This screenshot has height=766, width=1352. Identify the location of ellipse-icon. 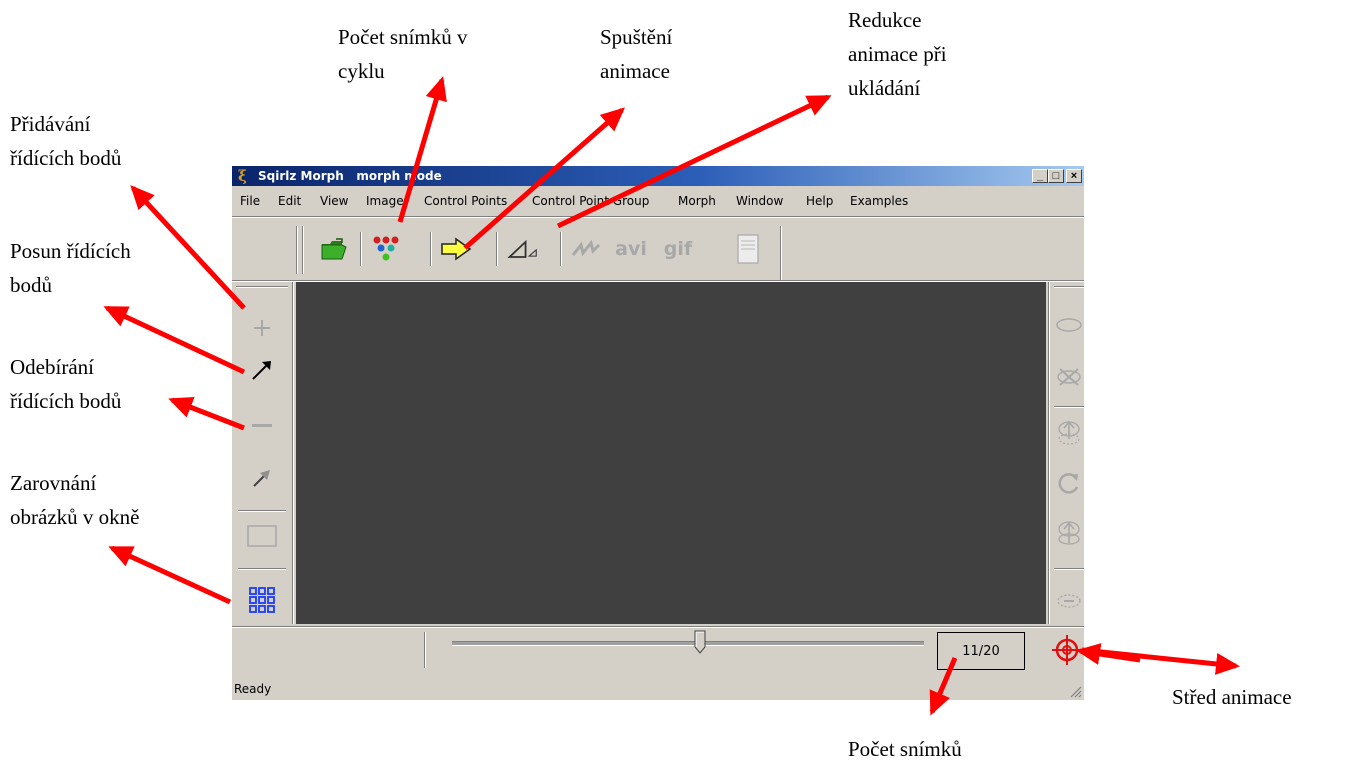
(1069, 325).